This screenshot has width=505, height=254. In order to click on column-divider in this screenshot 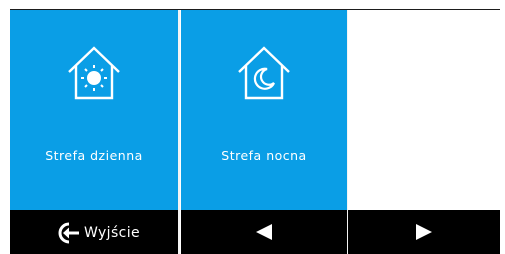, I will do `click(179, 132)`.